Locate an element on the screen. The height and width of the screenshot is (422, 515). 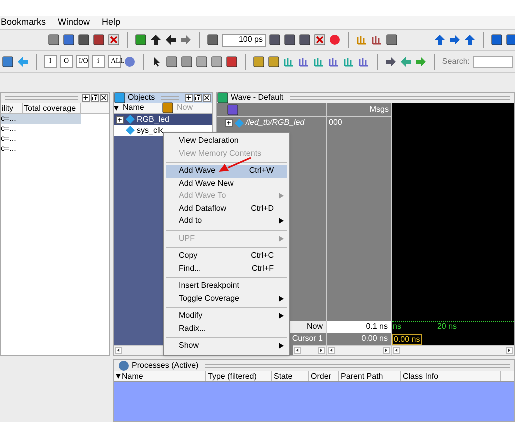
time-tick: 20 ns is located at coordinates (447, 327).